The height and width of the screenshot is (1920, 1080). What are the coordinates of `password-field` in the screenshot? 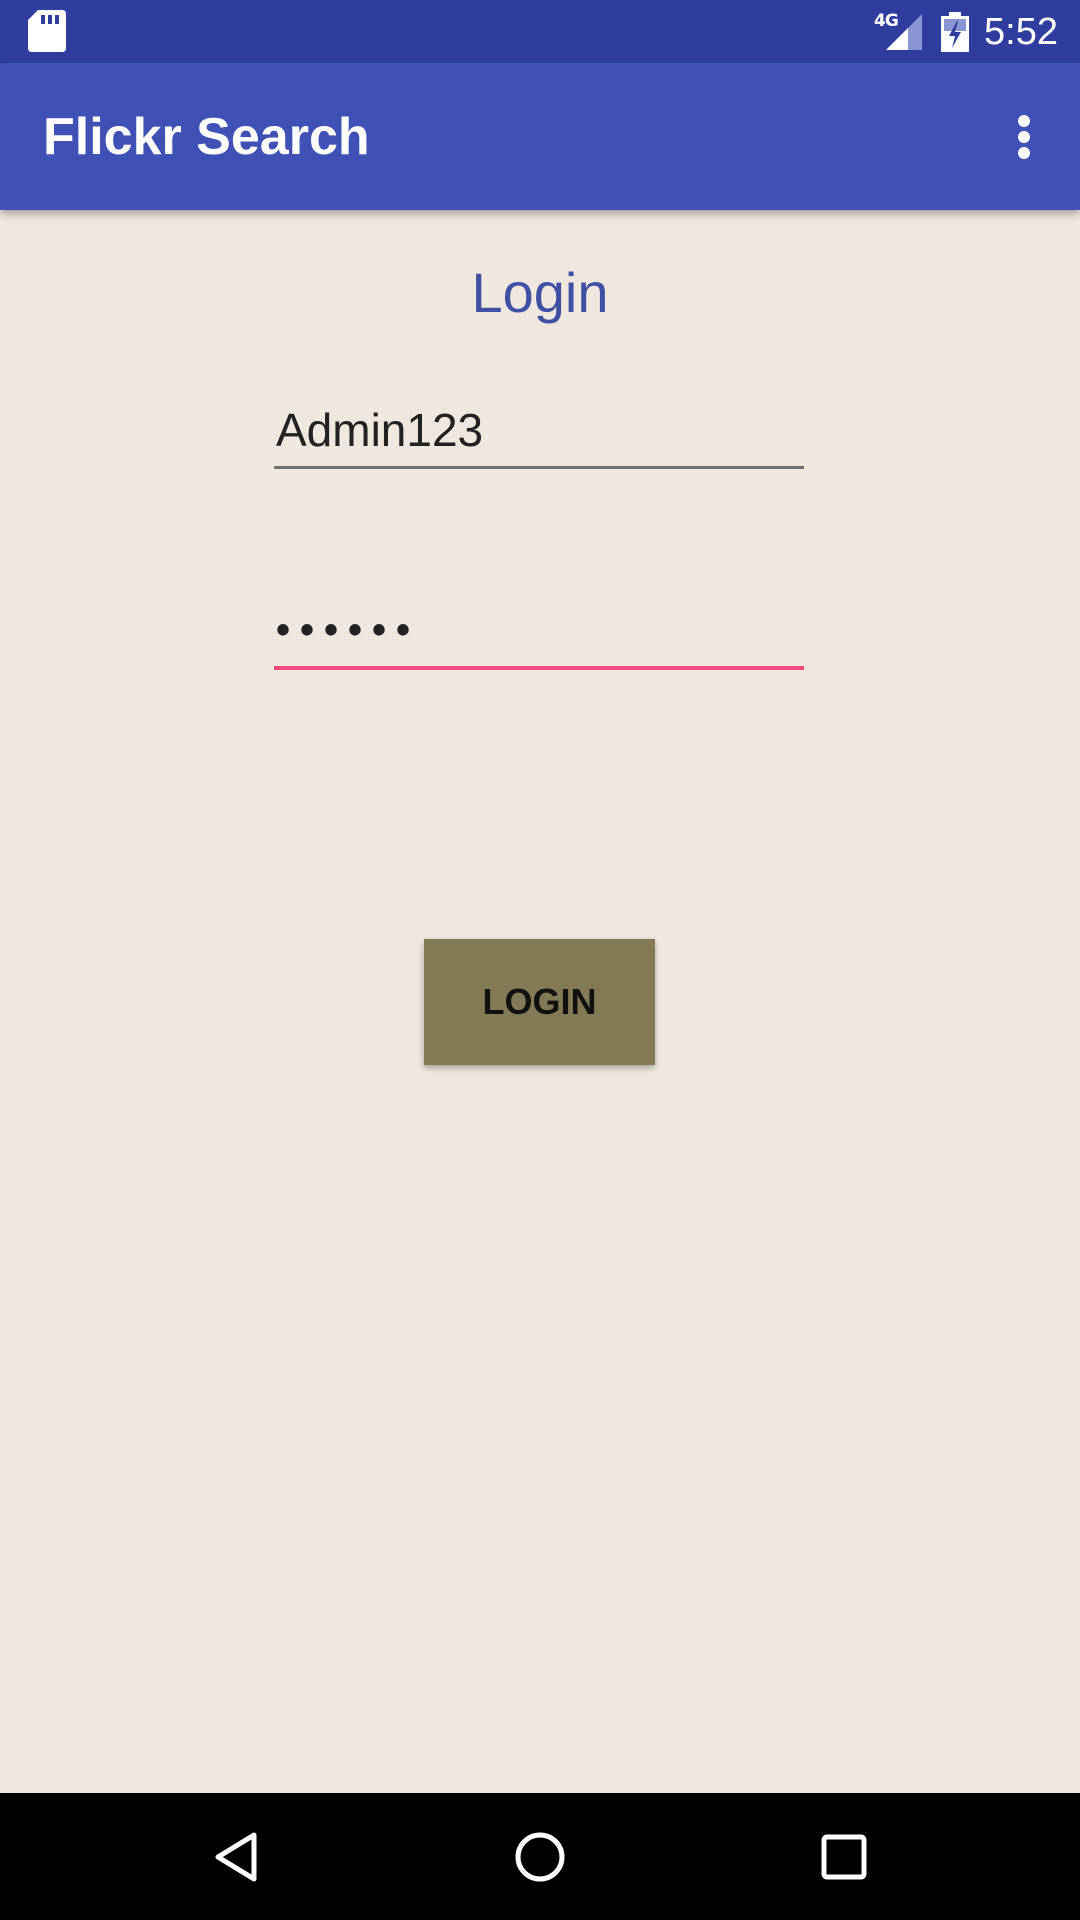 It's located at (539, 633).